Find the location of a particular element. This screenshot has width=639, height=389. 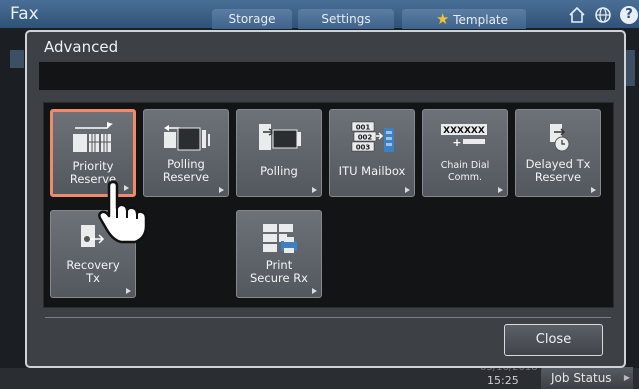

polling-label: Polling is located at coordinates (279, 171).